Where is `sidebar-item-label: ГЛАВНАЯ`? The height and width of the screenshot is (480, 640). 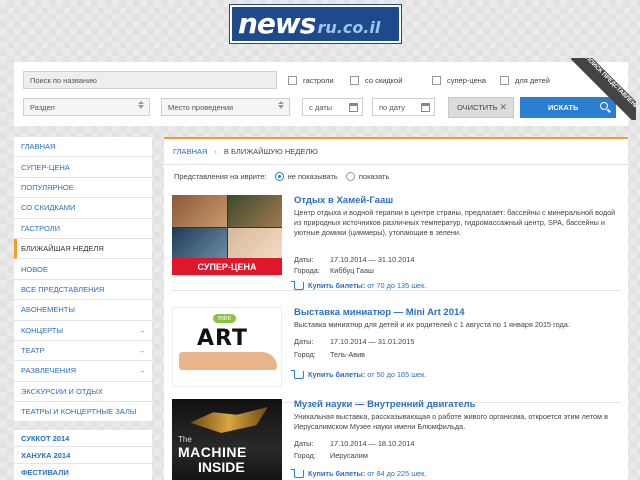 sidebar-item-label: ГЛАВНАЯ is located at coordinates (38, 147).